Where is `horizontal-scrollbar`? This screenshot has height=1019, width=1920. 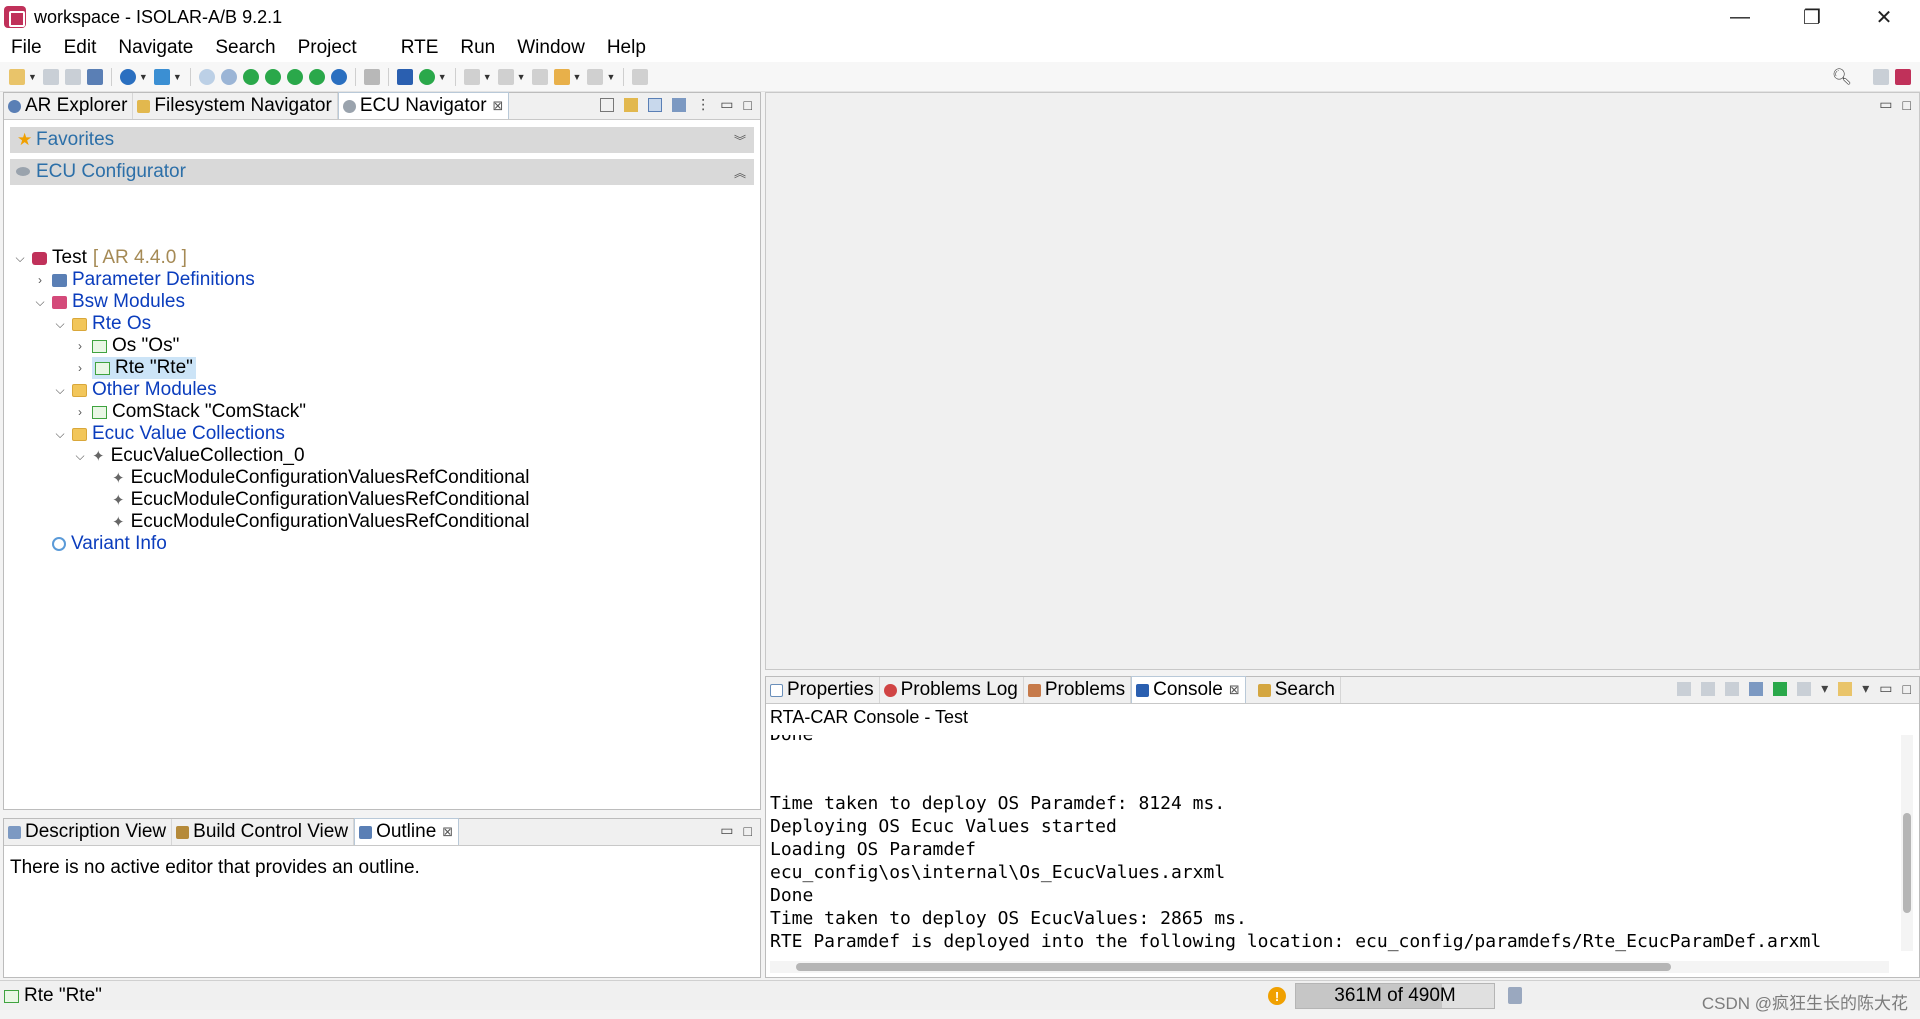 horizontal-scrollbar is located at coordinates (1329, 967).